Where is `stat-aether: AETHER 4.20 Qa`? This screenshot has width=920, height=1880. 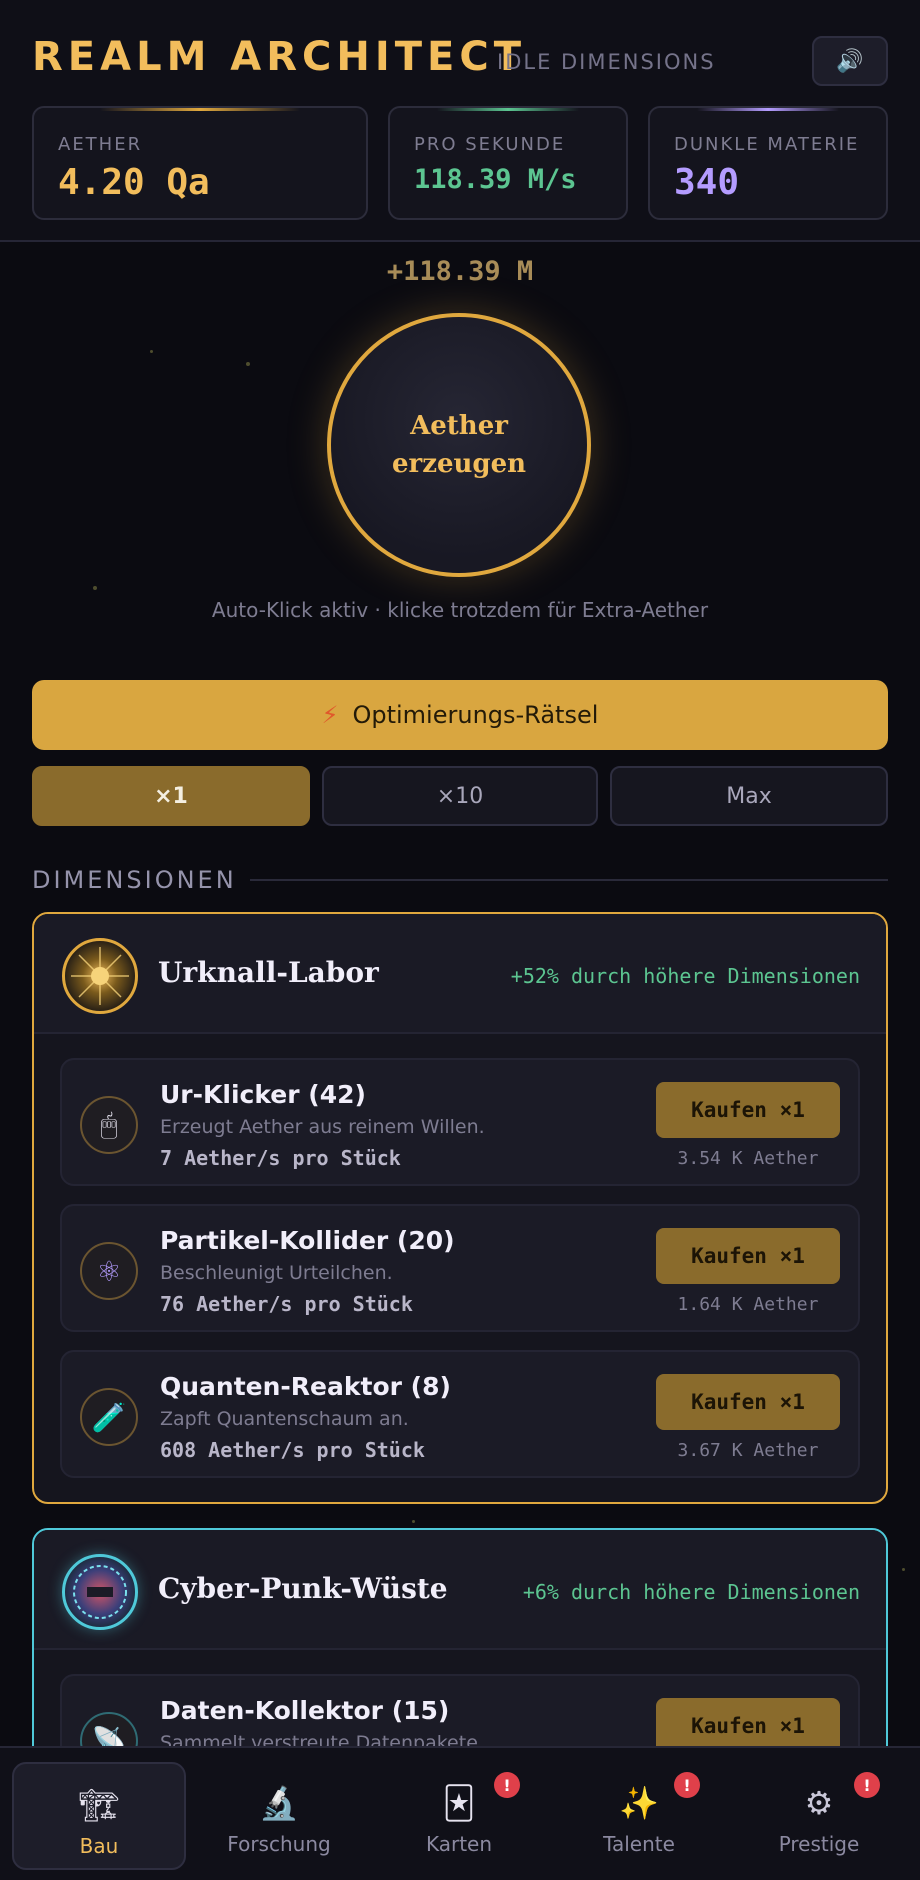
stat-aether: AETHER 4.20 Qa is located at coordinates (200, 163).